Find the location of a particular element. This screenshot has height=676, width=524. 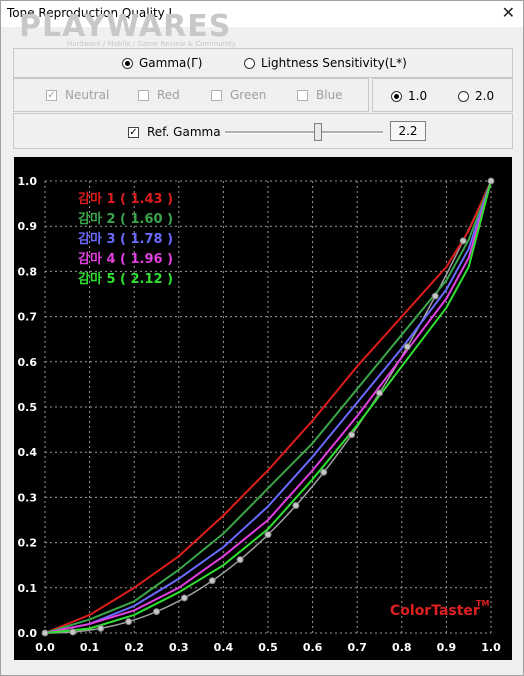

scale-1-label: 1.0 is located at coordinates (418, 96).